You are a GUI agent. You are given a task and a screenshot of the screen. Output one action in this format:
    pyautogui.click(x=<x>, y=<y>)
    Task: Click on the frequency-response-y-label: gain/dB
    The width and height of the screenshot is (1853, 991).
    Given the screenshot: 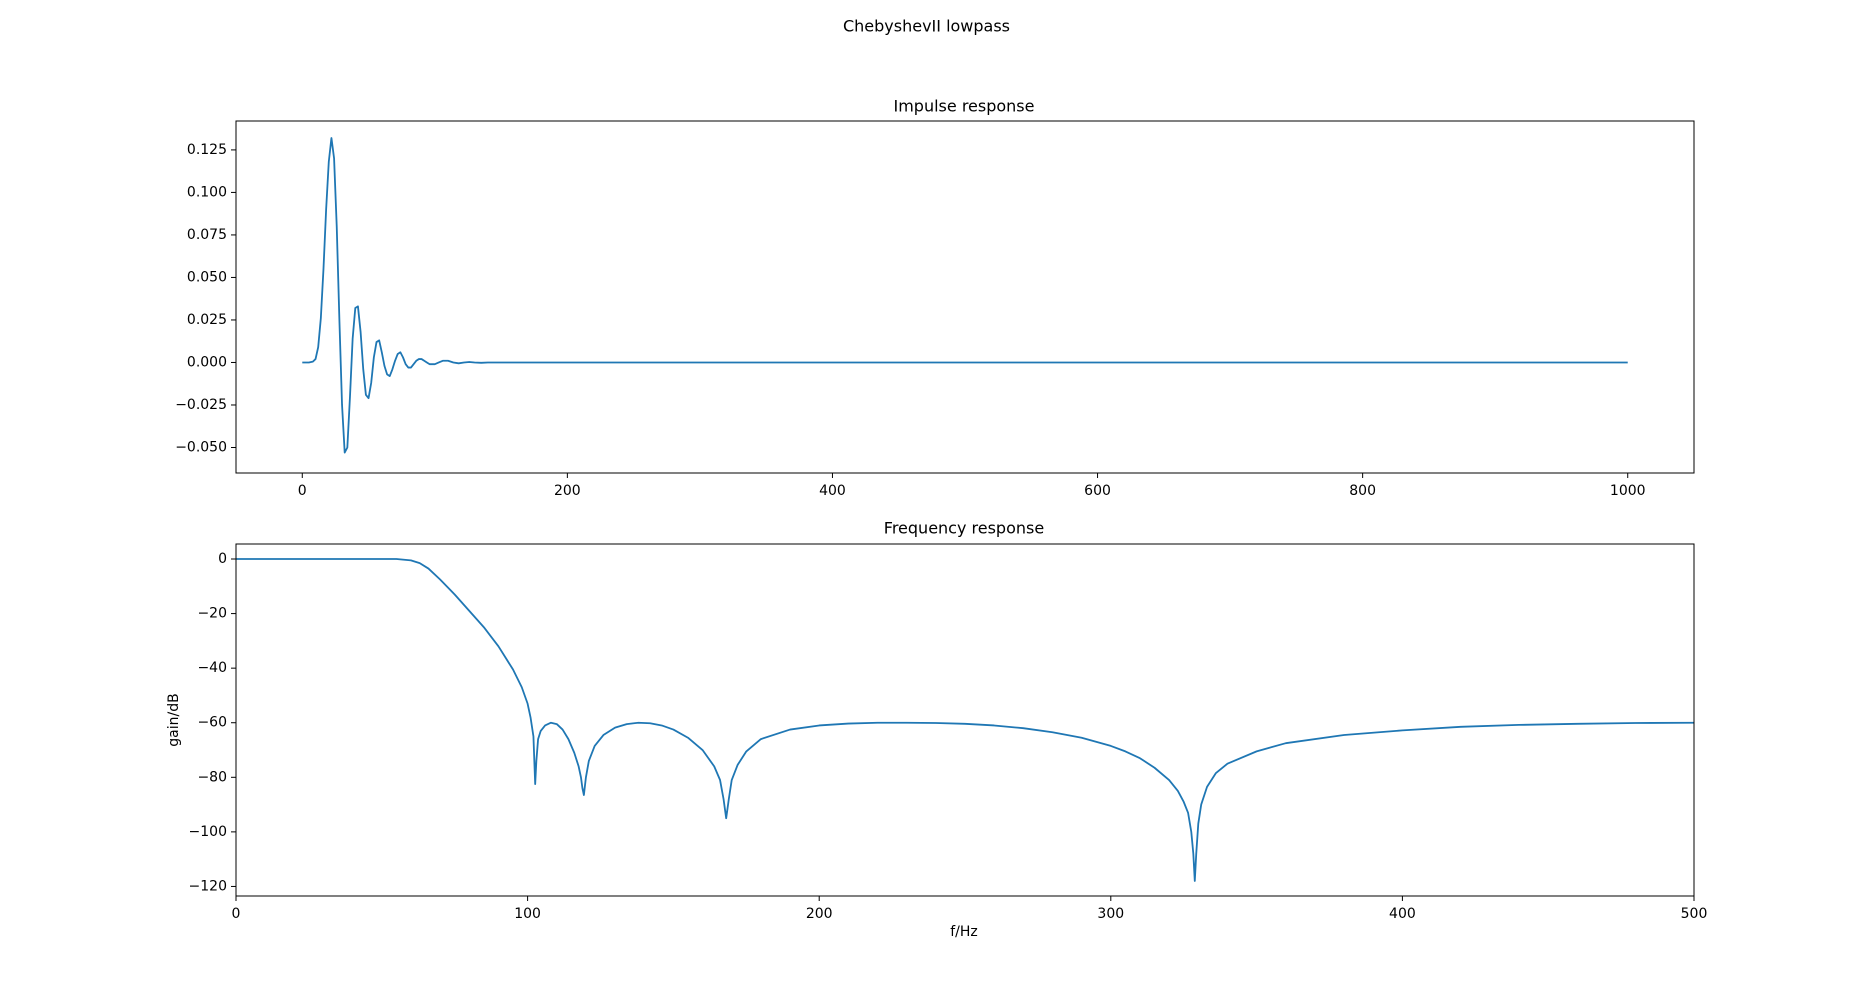 What is the action you would take?
    pyautogui.click(x=174, y=719)
    